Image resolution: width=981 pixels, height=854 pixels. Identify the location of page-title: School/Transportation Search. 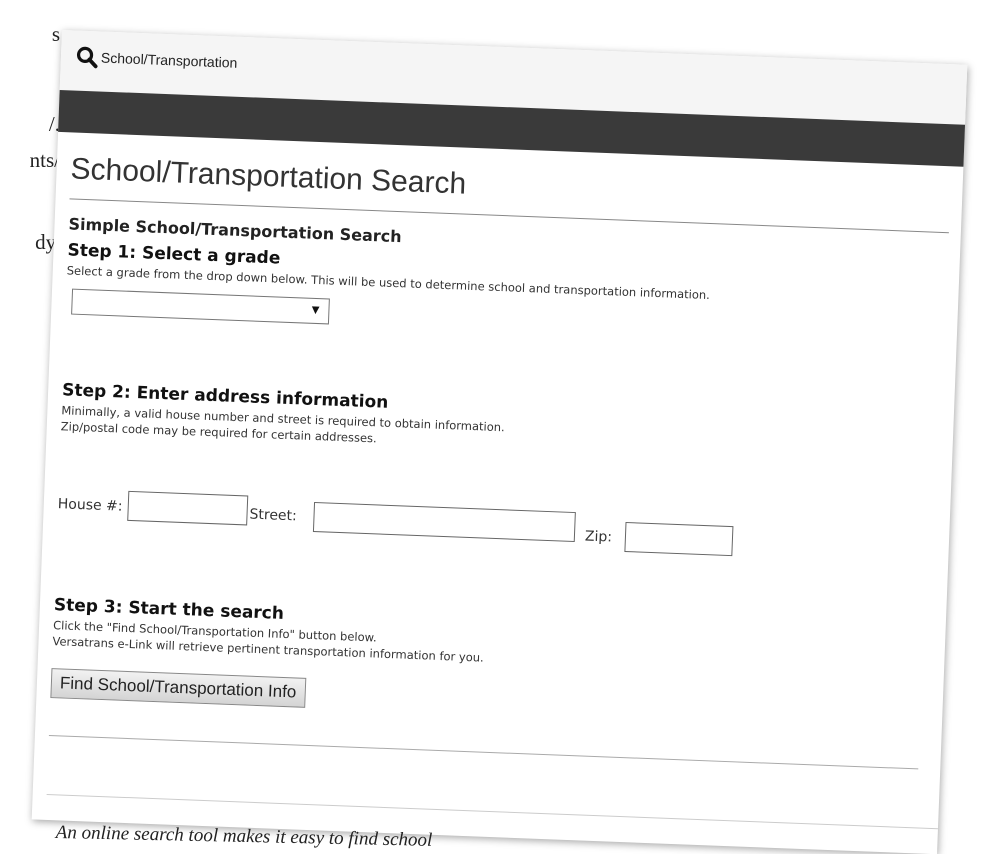
(268, 176).